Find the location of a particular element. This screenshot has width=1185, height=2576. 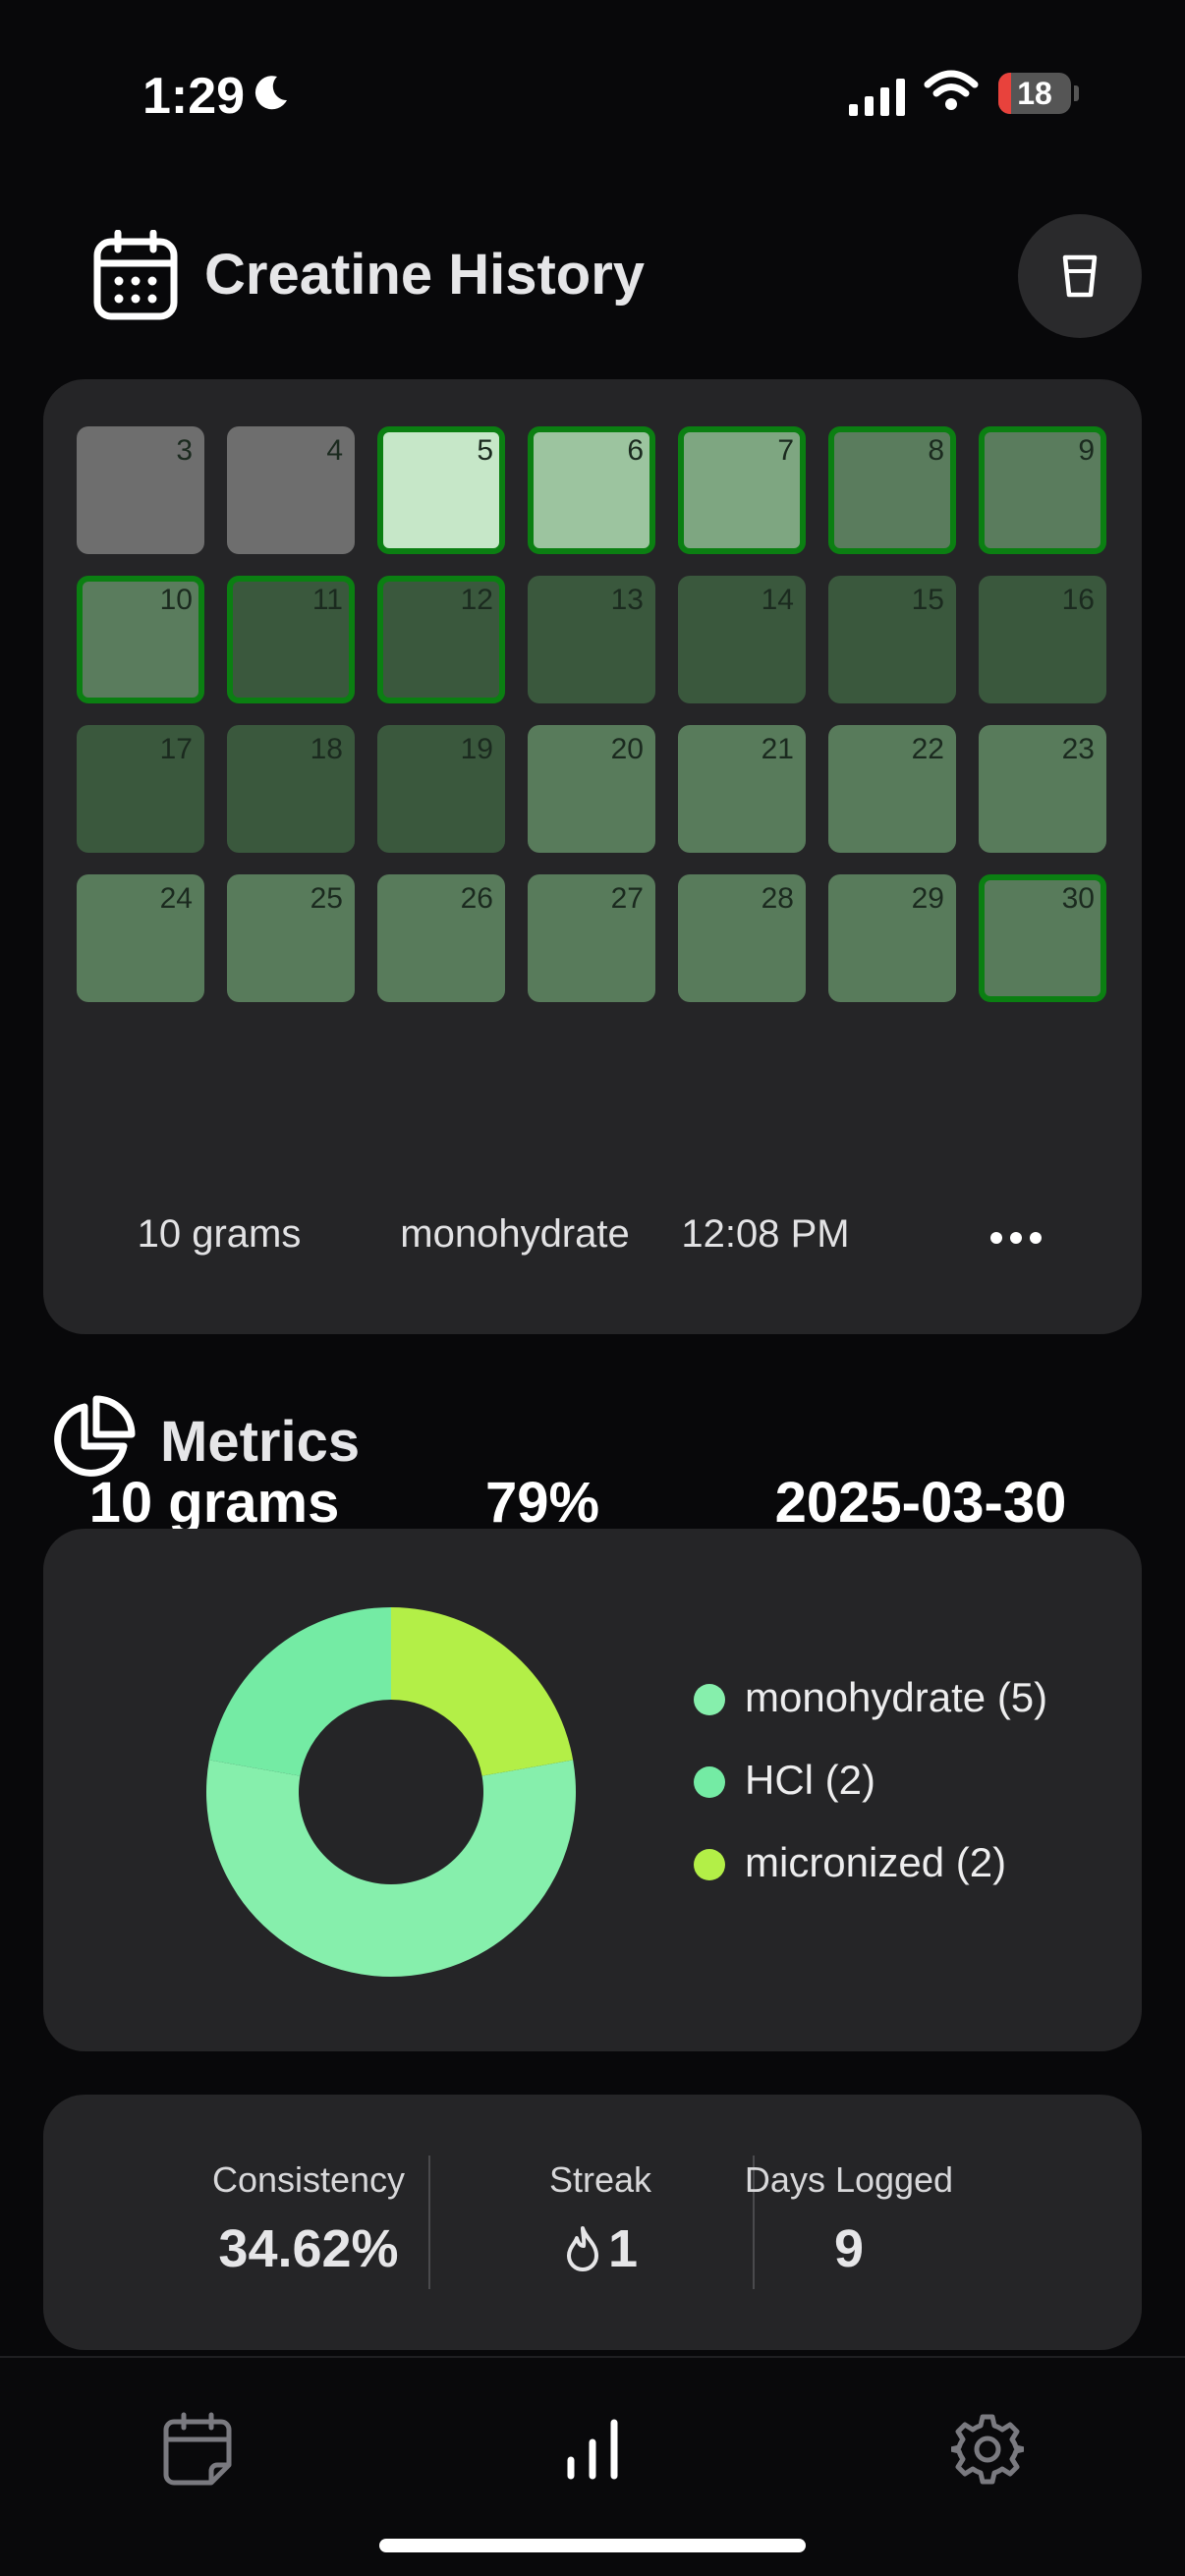

calendar-day: 18 is located at coordinates (291, 789).